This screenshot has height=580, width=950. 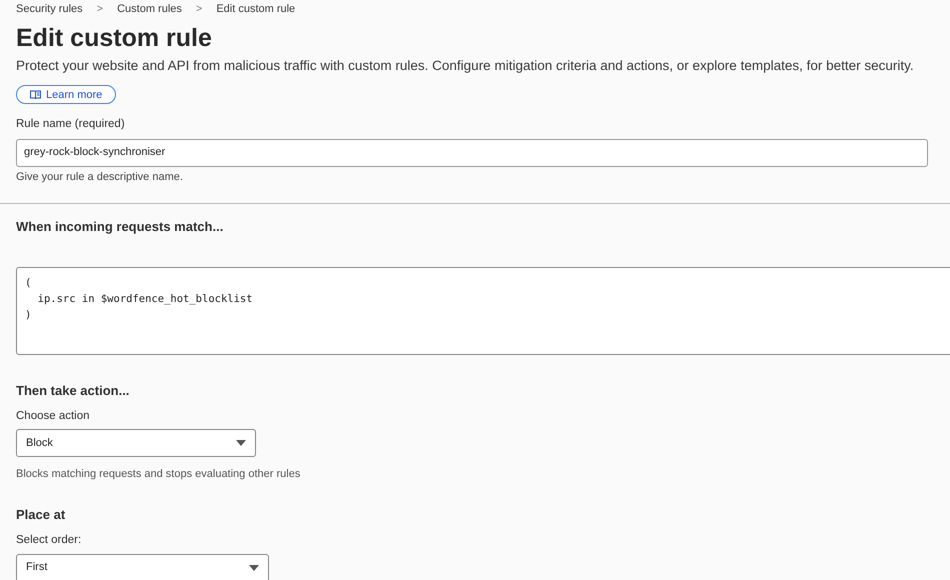 What do you see at coordinates (149, 9) in the screenshot?
I see `breadcrumb-link: Custom rules` at bounding box center [149, 9].